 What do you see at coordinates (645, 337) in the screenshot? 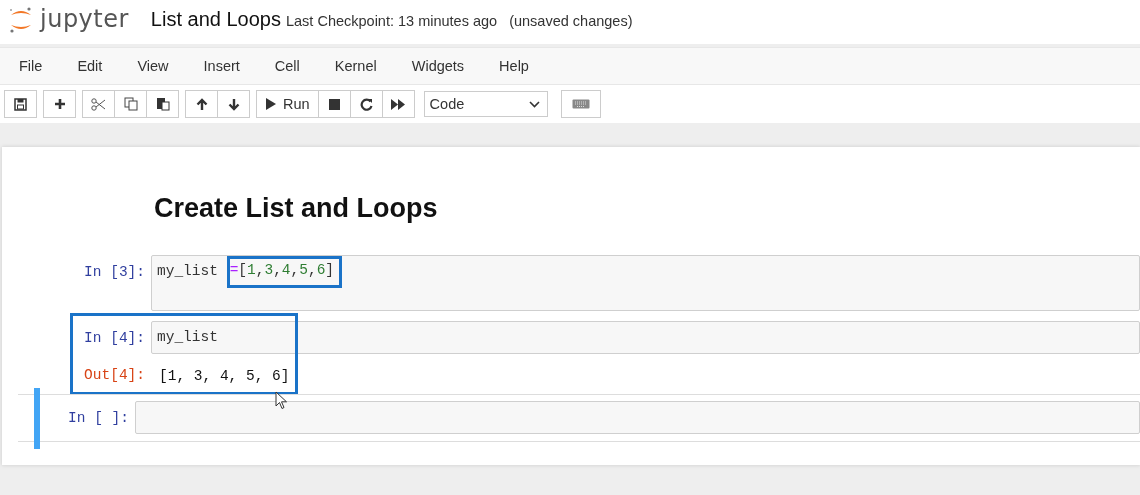
I see `code-input: my_list` at bounding box center [645, 337].